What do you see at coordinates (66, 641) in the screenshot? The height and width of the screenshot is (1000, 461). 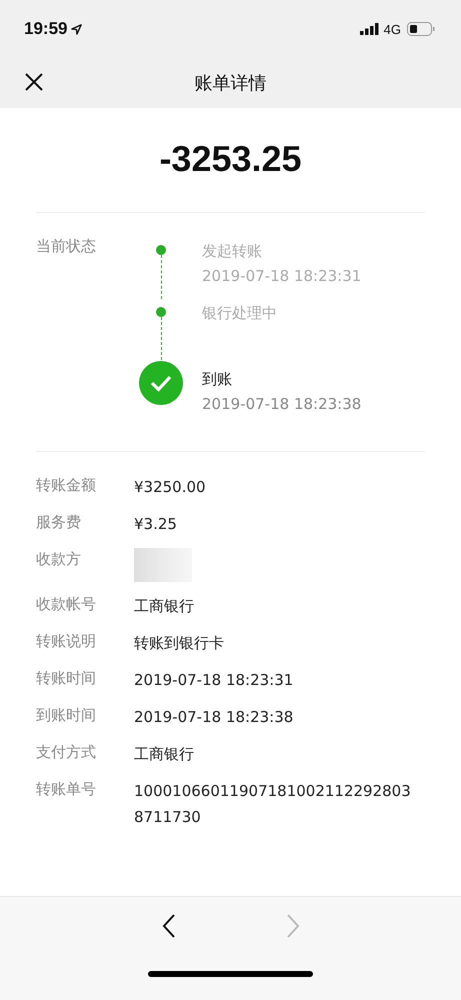 I see `detail-label: 转账说明` at bounding box center [66, 641].